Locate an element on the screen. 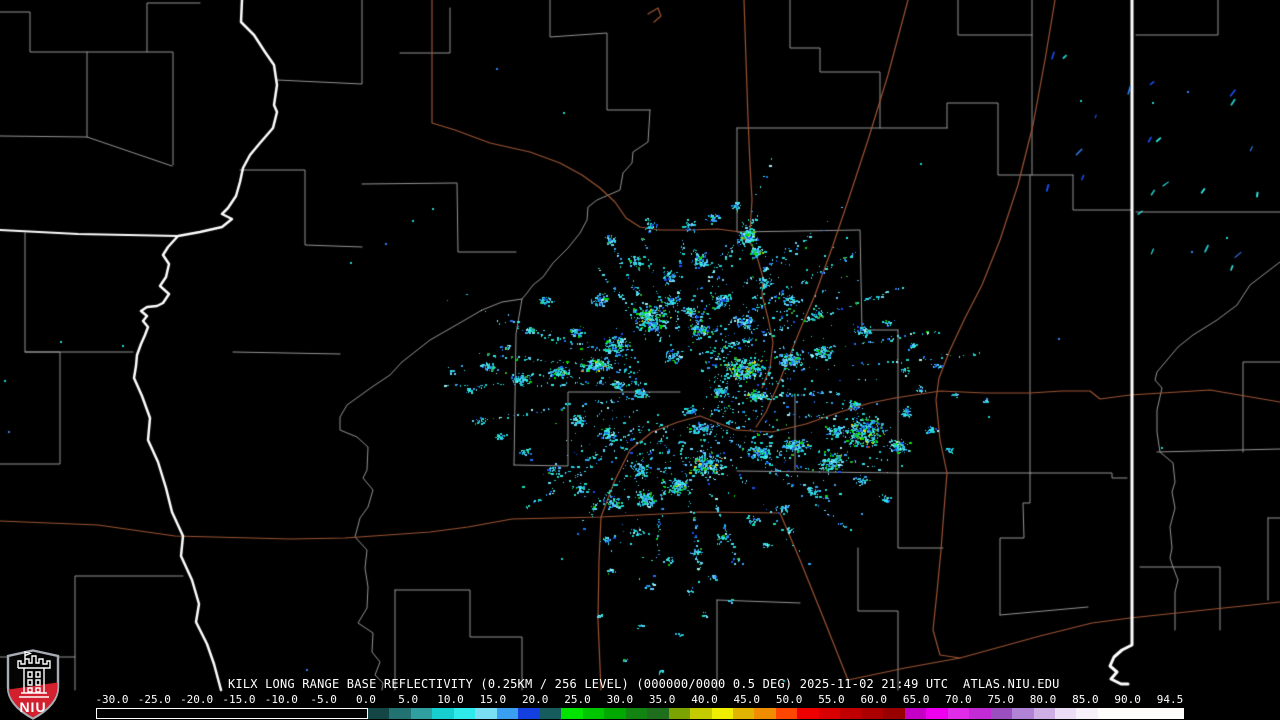 Image resolution: width=1280 pixels, height=720 pixels. colorbar-empty-range is located at coordinates (232, 713).